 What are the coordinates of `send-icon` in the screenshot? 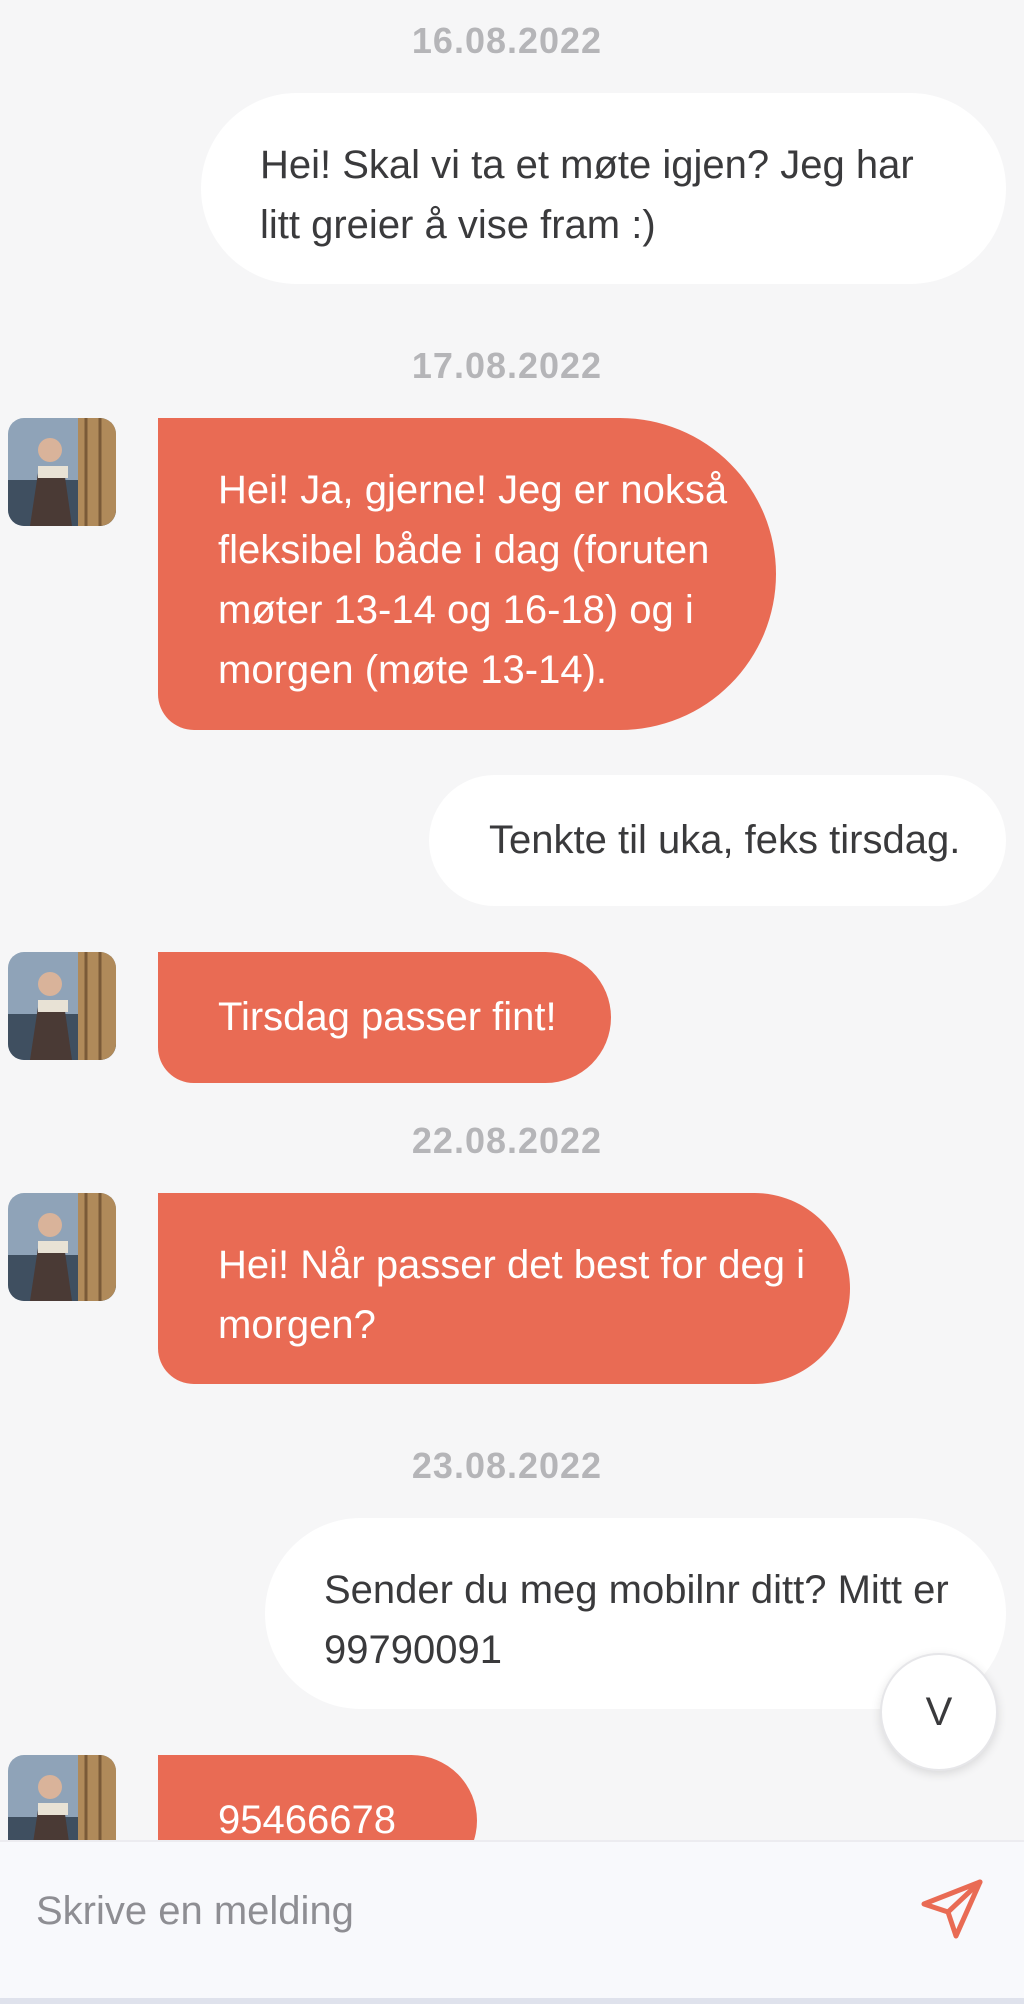 It's located at (952, 1909).